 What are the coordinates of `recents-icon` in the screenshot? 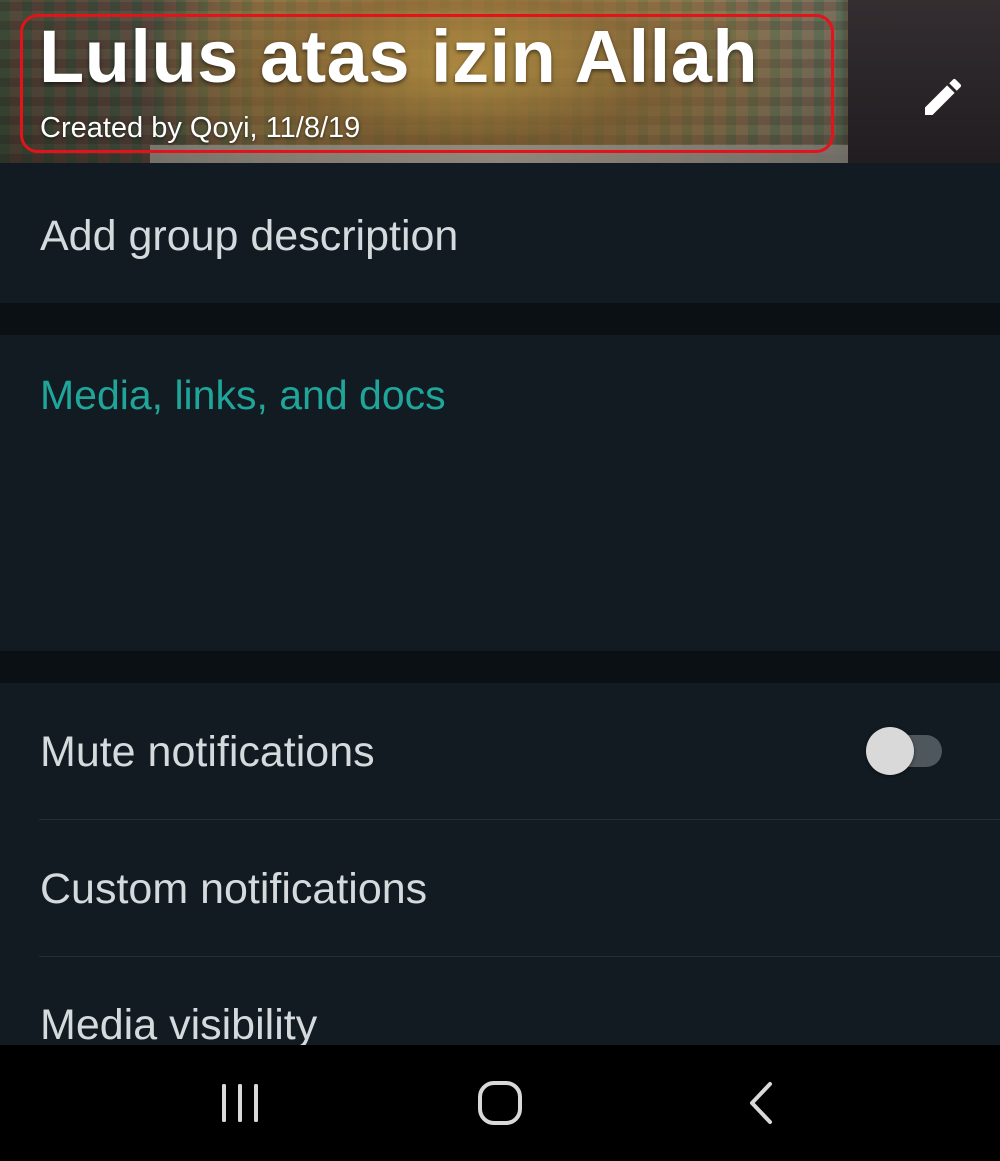 It's located at (240, 1103).